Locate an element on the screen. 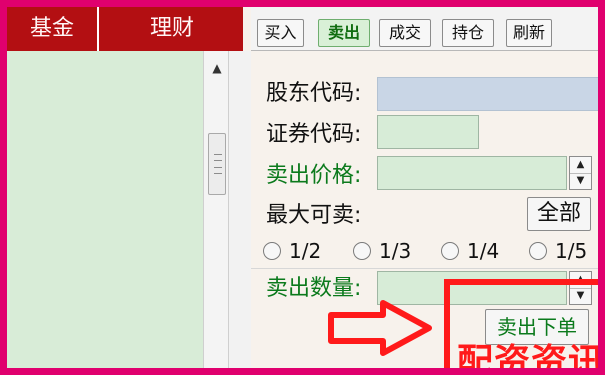 This screenshot has height=375, width=605. buy-button: 买入 is located at coordinates (280, 33).